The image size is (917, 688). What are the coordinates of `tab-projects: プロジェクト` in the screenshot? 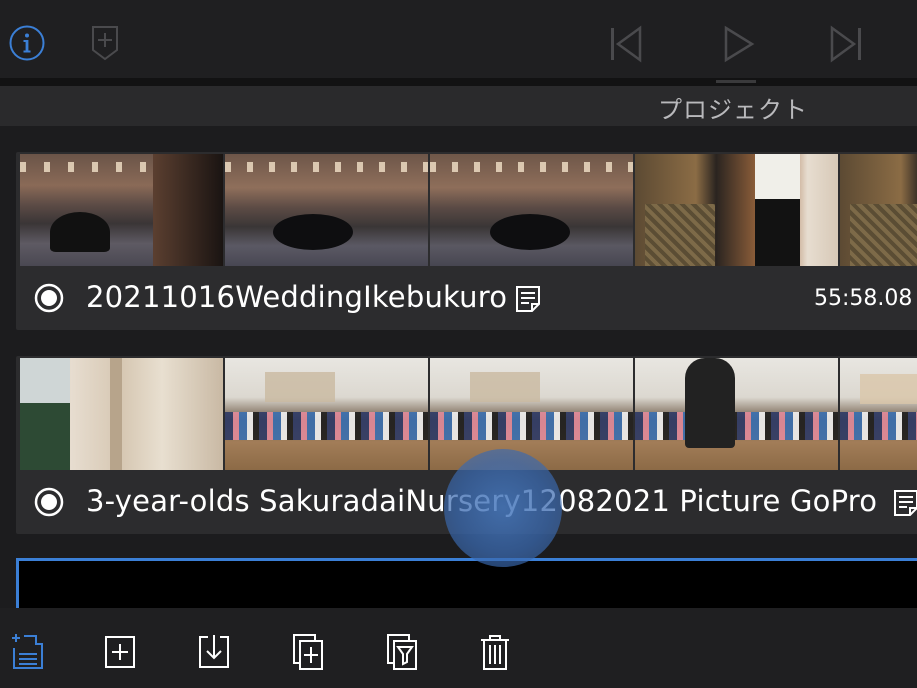 It's located at (733, 107).